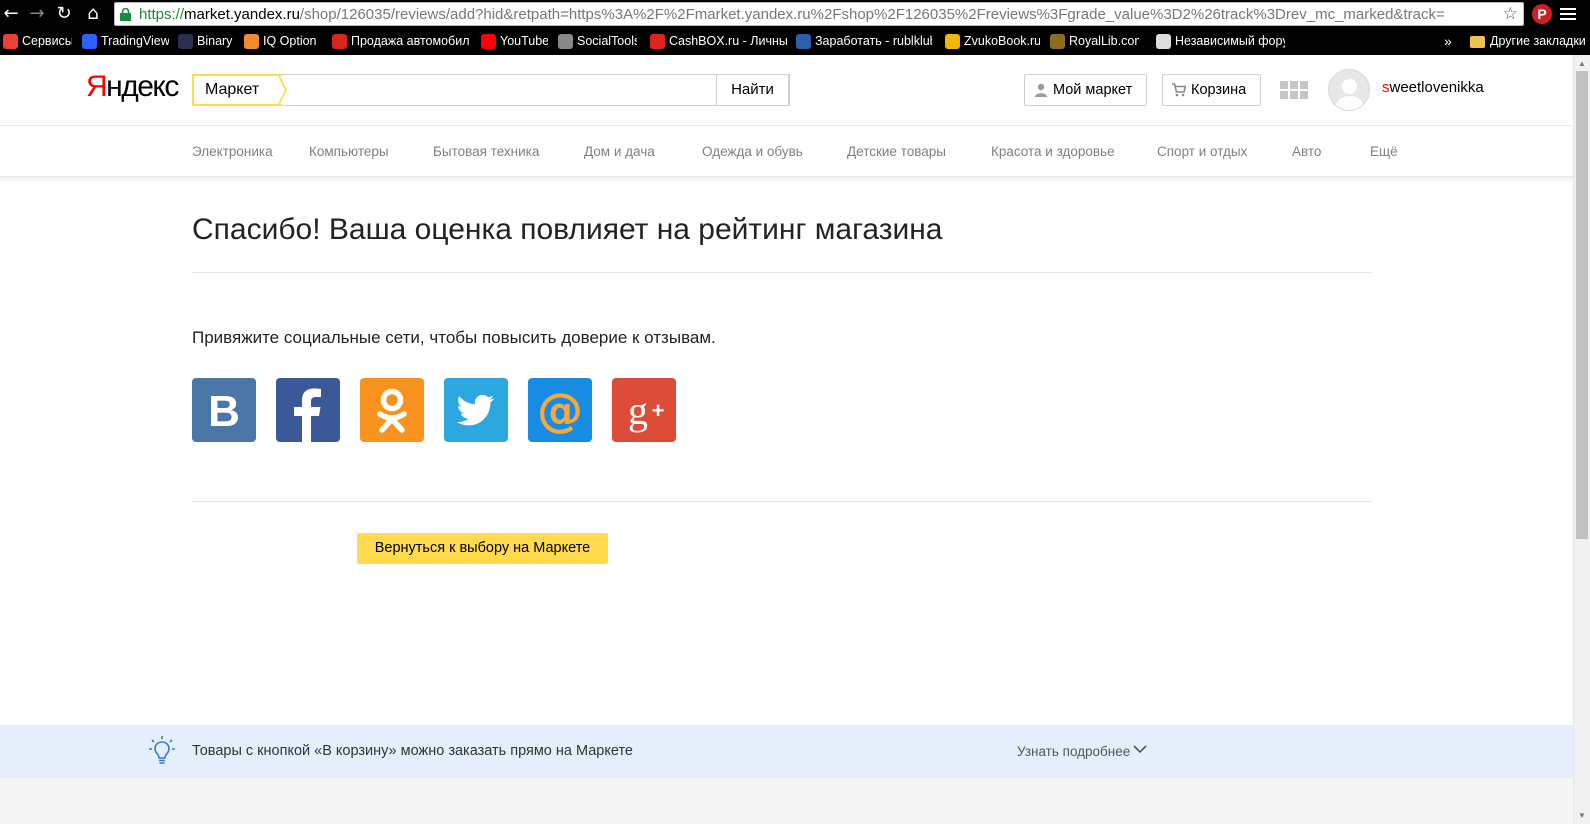  What do you see at coordinates (1582, 63) in the screenshot?
I see `scroll-up-arrow-icon: ▲` at bounding box center [1582, 63].